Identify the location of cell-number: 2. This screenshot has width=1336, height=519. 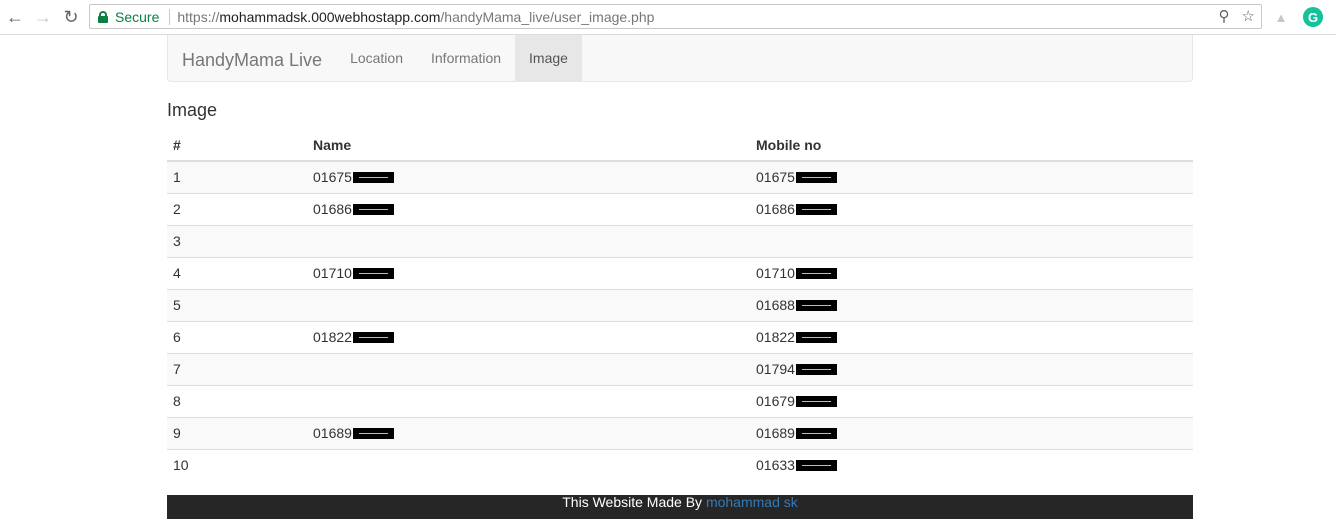
(237, 208).